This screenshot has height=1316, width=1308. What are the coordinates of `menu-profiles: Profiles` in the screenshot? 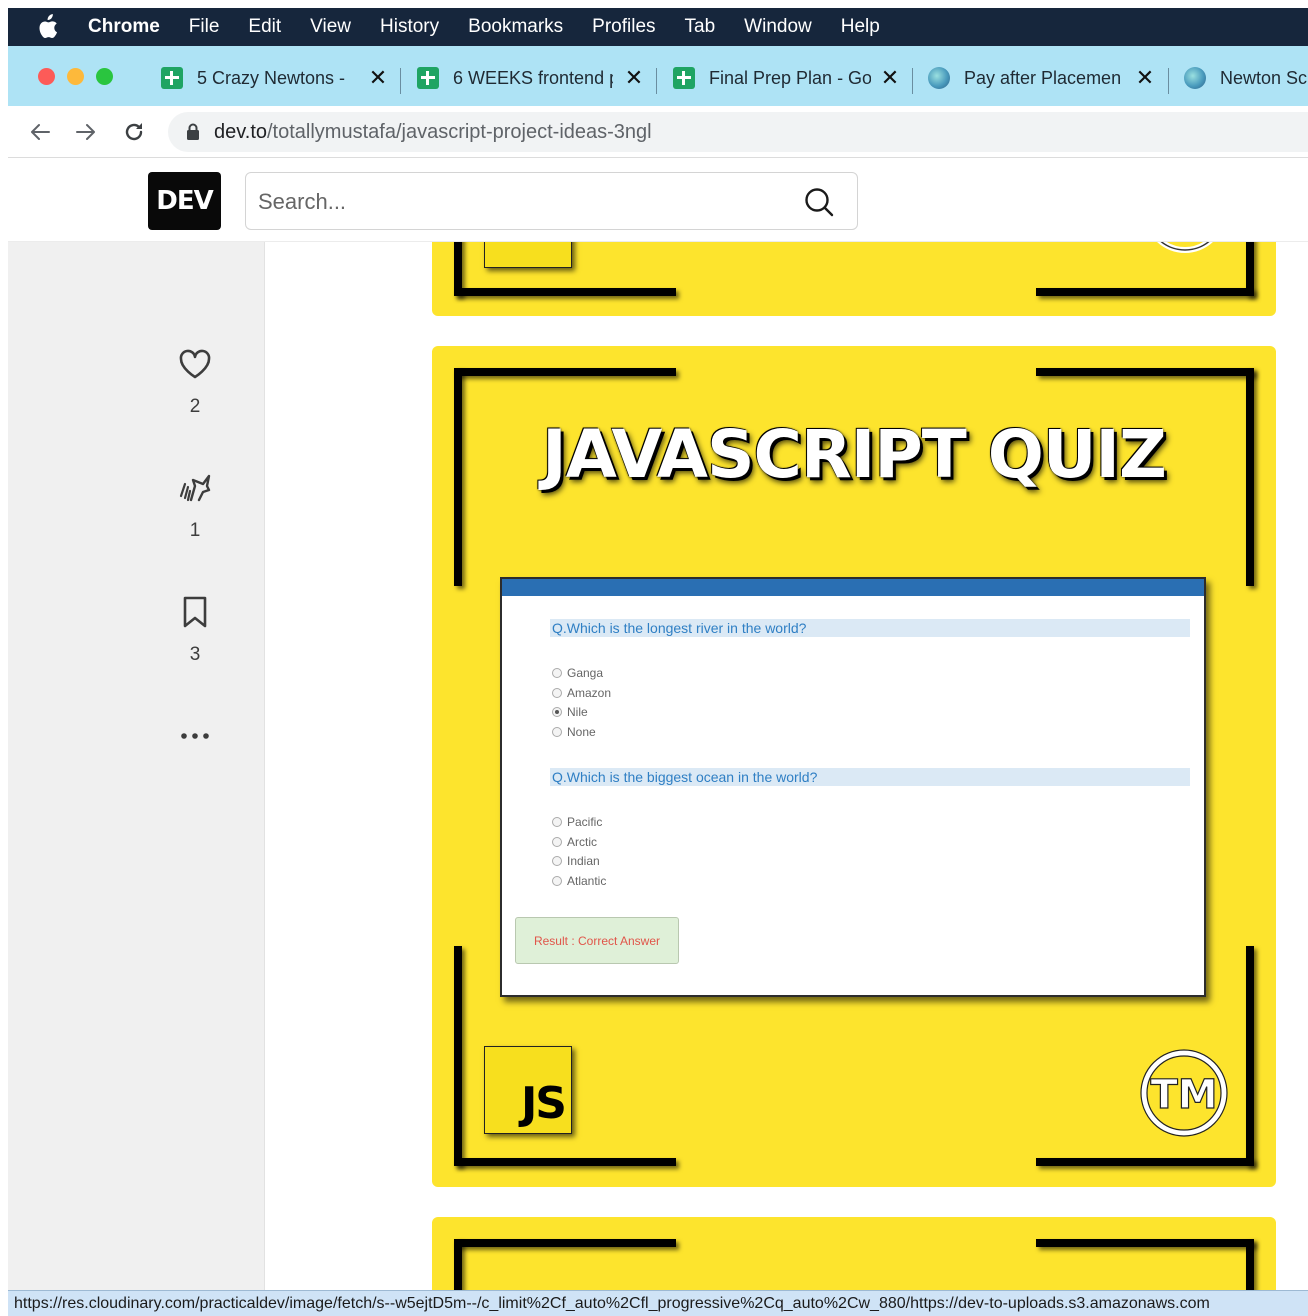 It's located at (623, 27).